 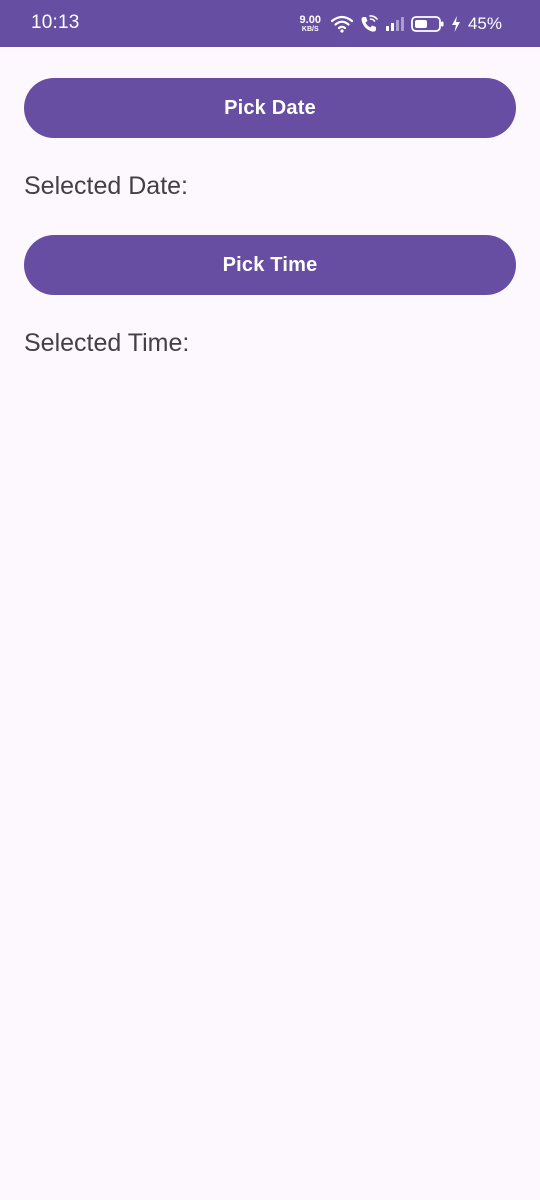 What do you see at coordinates (395, 24) in the screenshot?
I see `signal-icon` at bounding box center [395, 24].